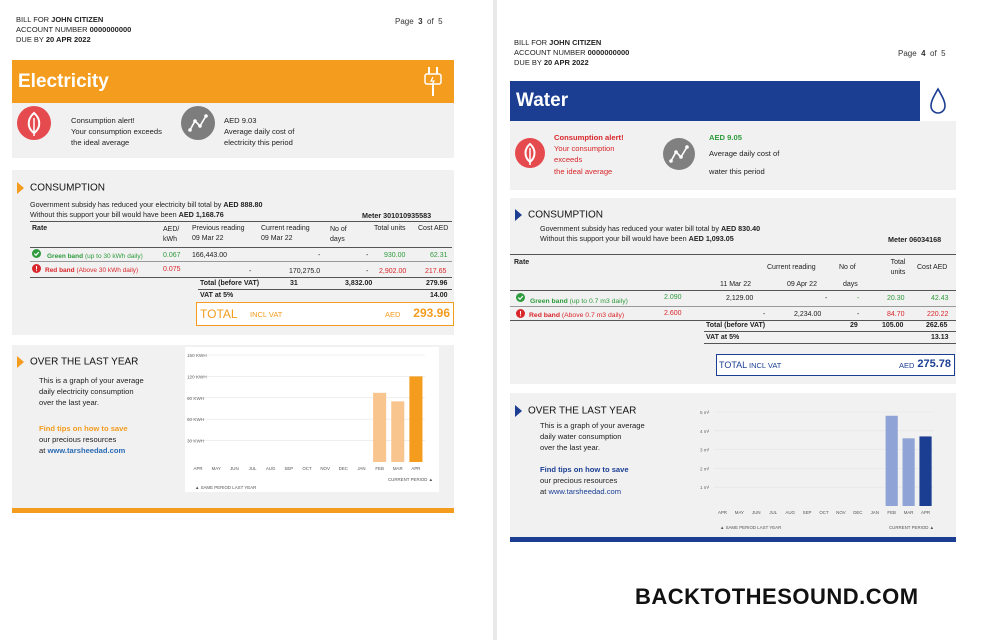 The height and width of the screenshot is (640, 991). Describe the element at coordinates (705, 487) in the screenshot. I see `y-tick-label: 1 m³` at that location.